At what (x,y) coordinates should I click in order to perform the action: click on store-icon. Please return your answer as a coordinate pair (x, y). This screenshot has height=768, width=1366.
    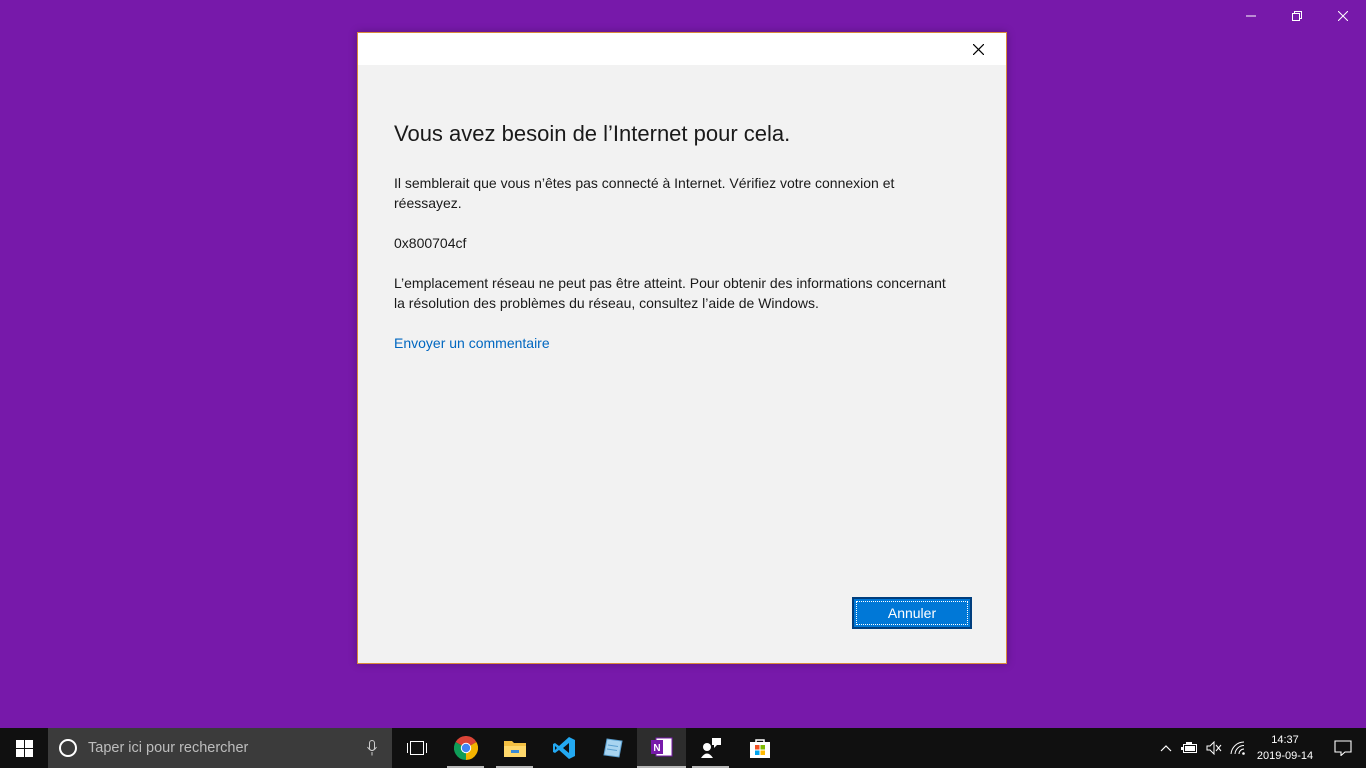
    Looking at the image, I should click on (759, 748).